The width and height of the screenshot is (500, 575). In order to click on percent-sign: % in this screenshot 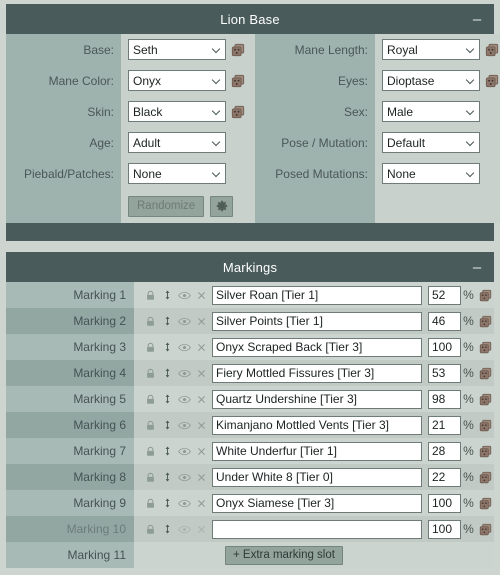, I will do `click(468, 477)`.